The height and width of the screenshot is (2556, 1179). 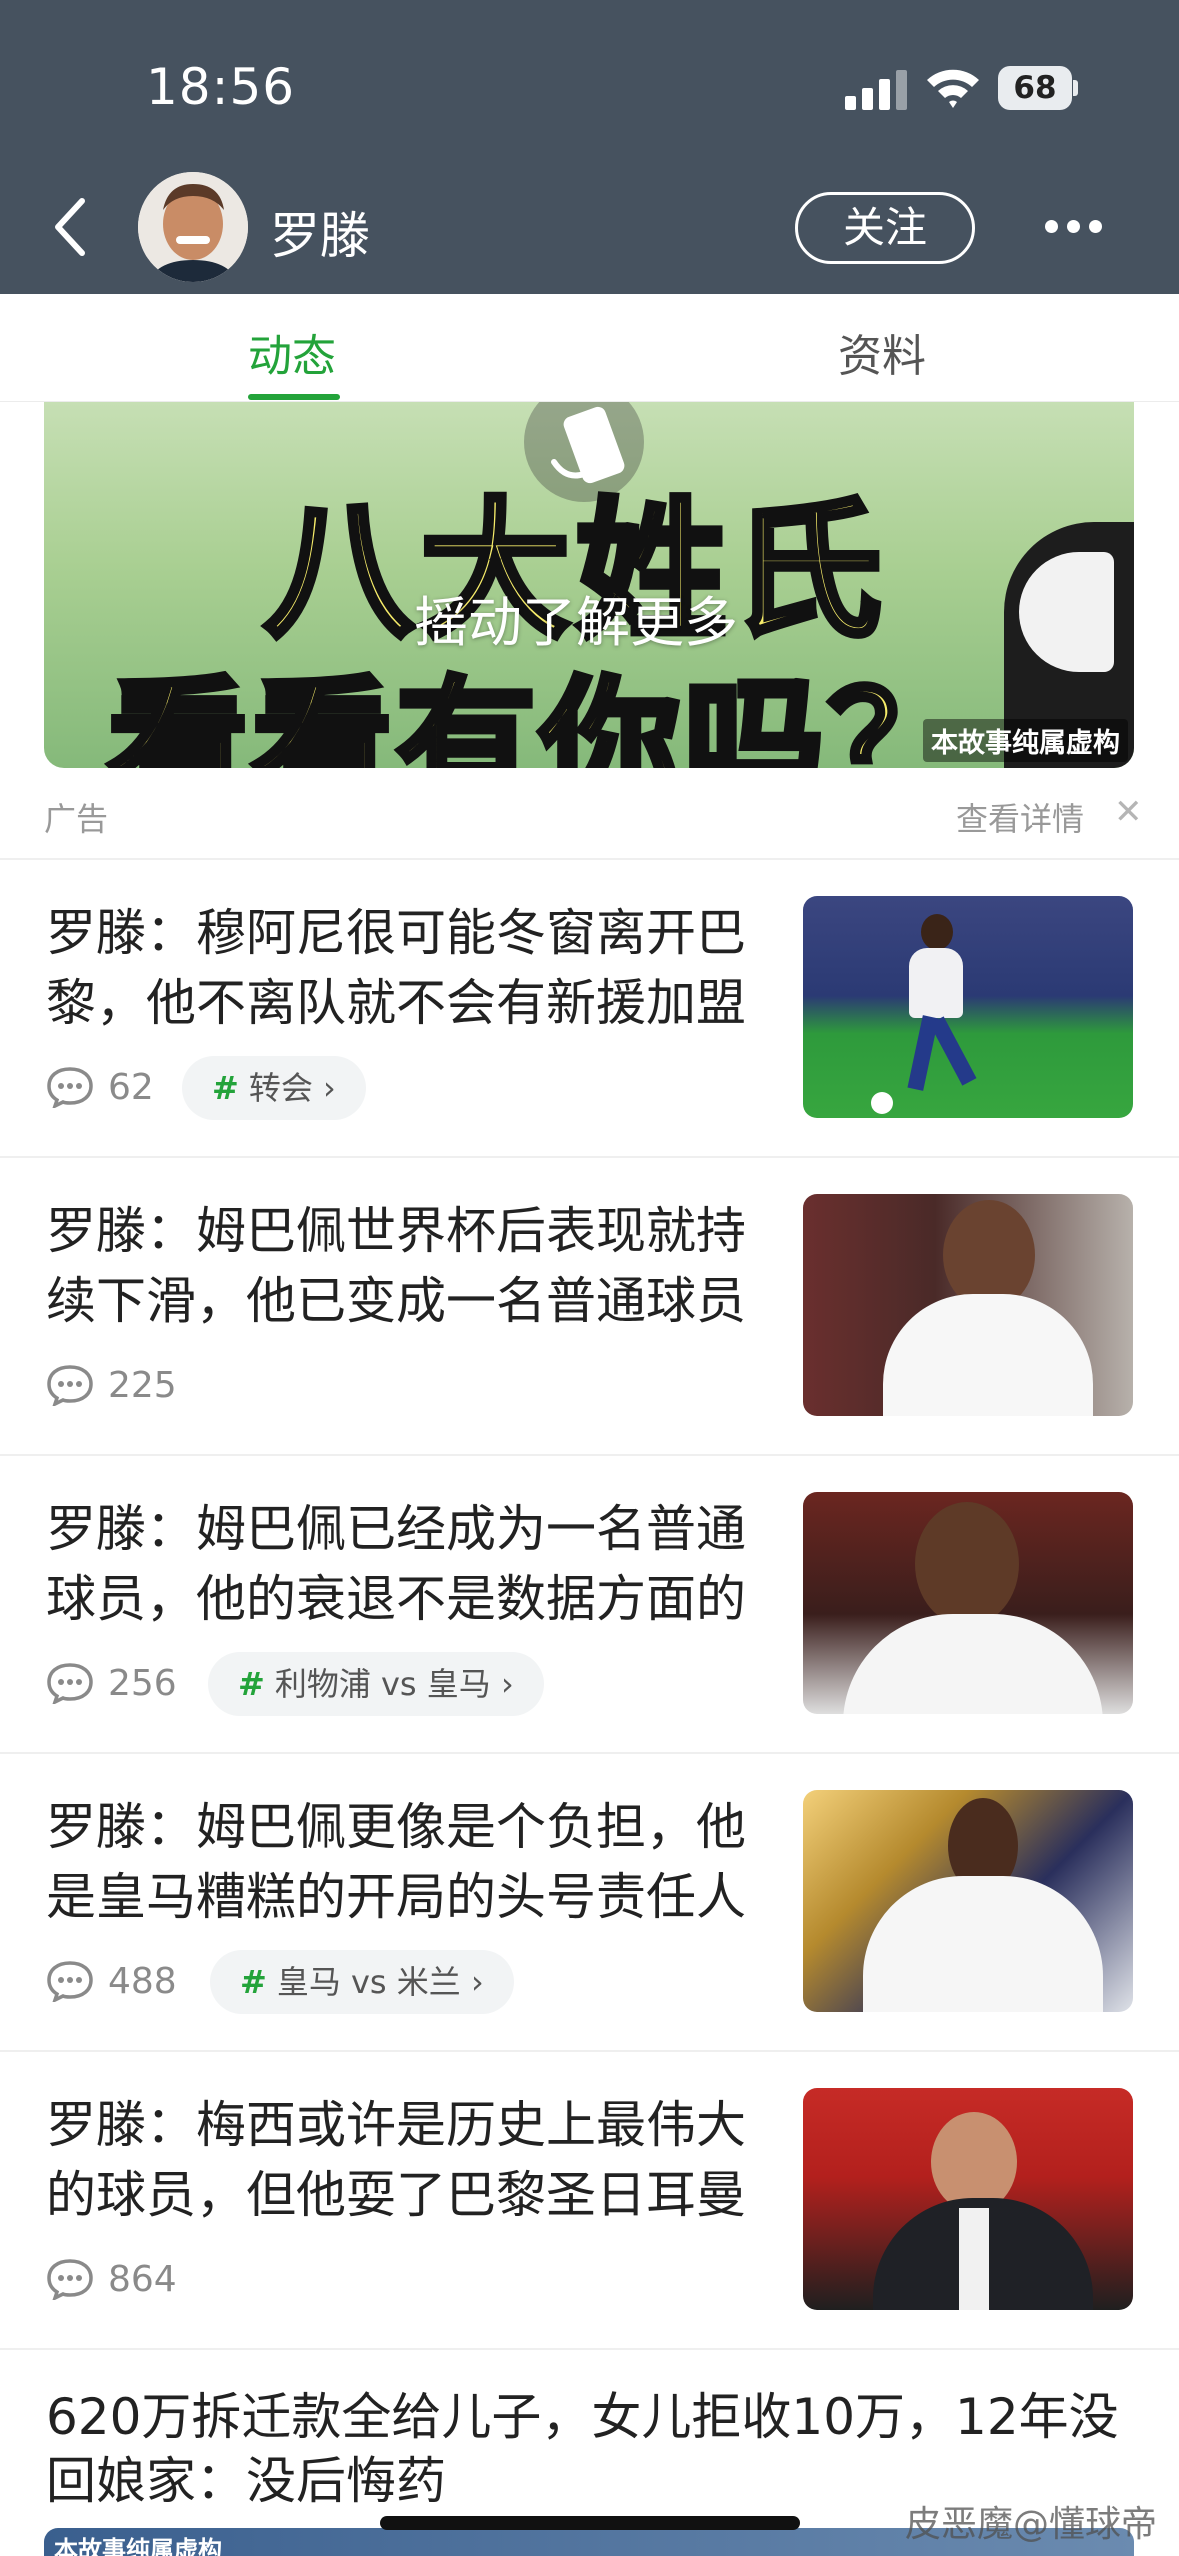 I want to click on tab-activity: 动态, so click(x=292, y=352).